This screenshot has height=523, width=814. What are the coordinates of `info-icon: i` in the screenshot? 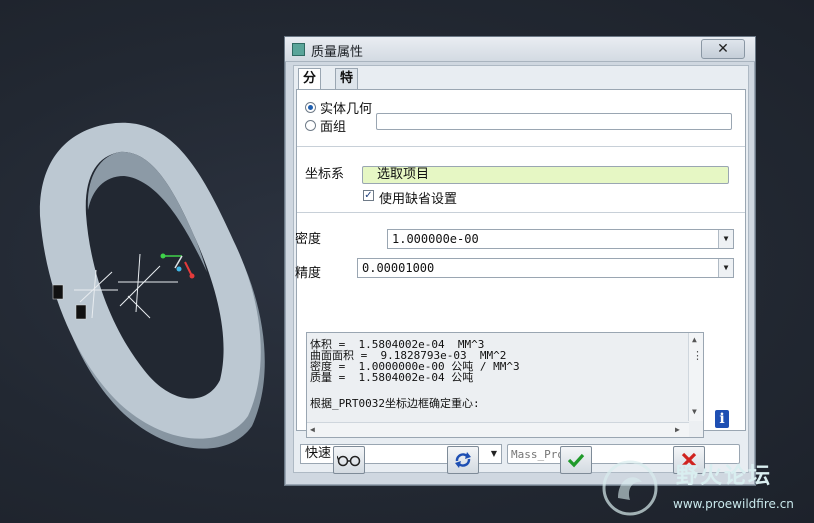 It's located at (722, 419).